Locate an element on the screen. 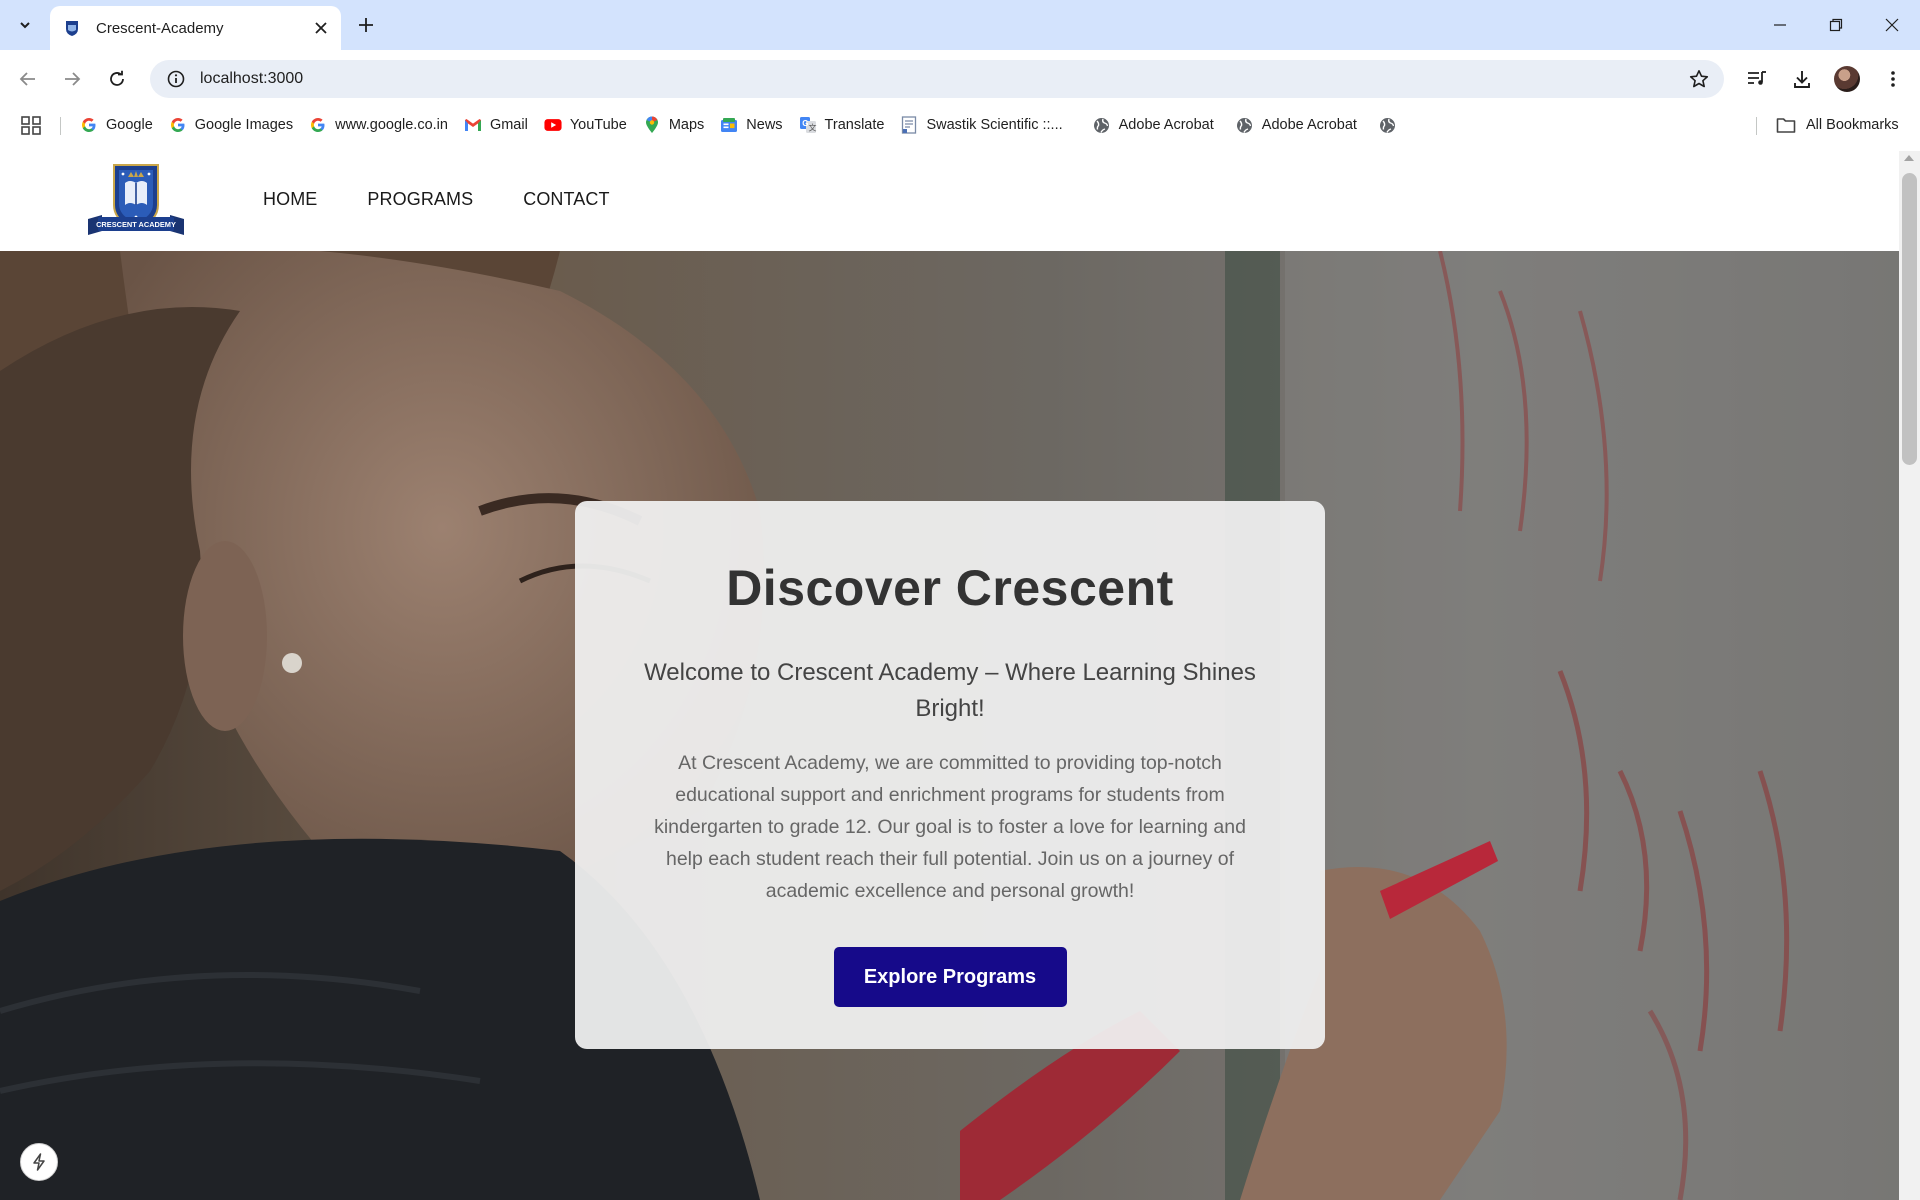 The image size is (1920, 1200). lightning-bolt-icon is located at coordinates (39, 1162).